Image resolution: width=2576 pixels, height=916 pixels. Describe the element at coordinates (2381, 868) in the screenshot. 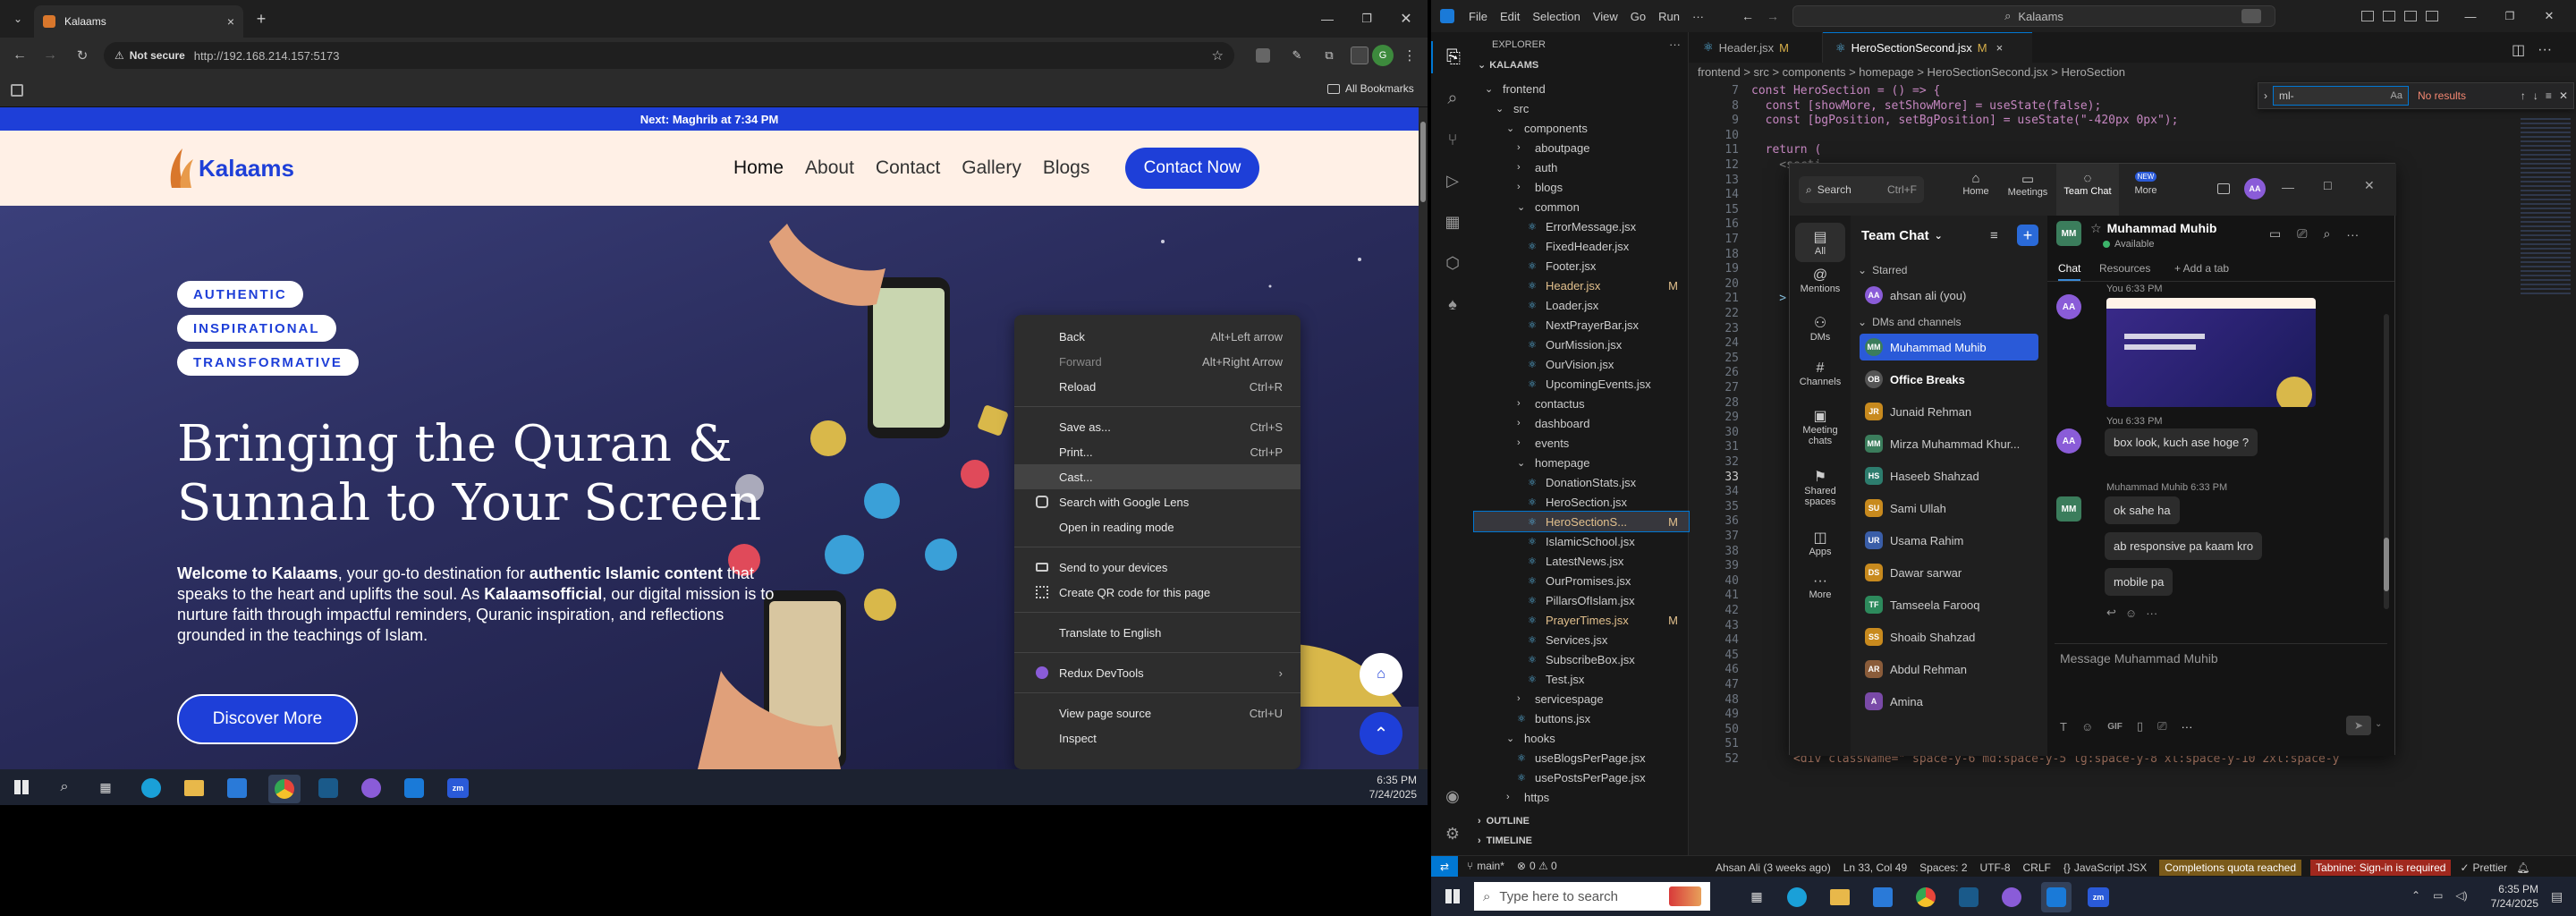

I see `tabnine-status: Tabnine: Sign-in is required` at that location.